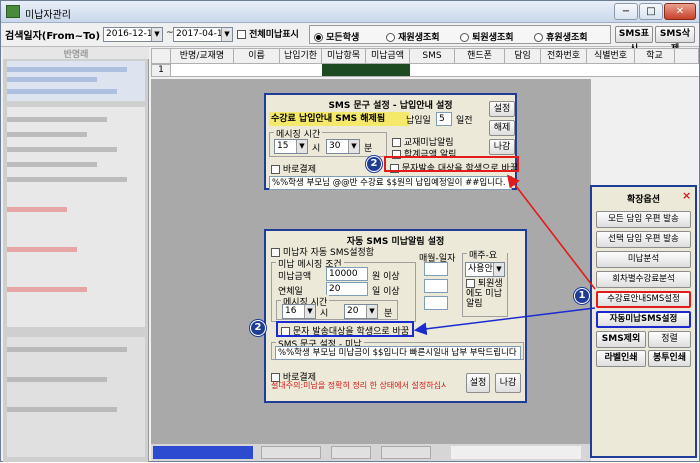 The width and height of the screenshot is (700, 463). What do you see at coordinates (551, 232) in the screenshot?
I see `red-arrow` at bounding box center [551, 232].